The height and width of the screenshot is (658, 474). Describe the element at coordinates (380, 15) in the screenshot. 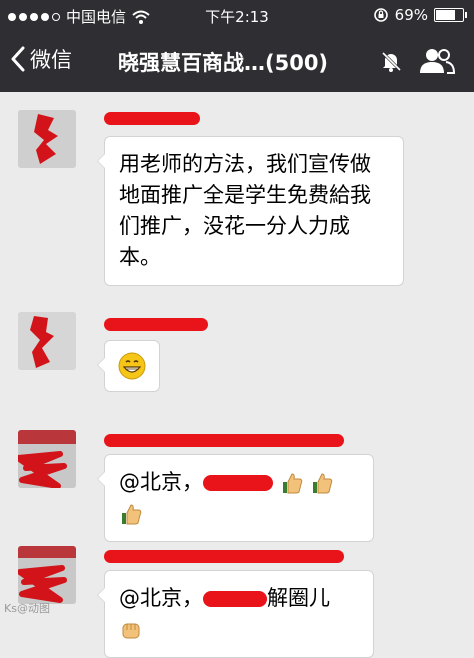

I see `rotation-lock-icon` at that location.